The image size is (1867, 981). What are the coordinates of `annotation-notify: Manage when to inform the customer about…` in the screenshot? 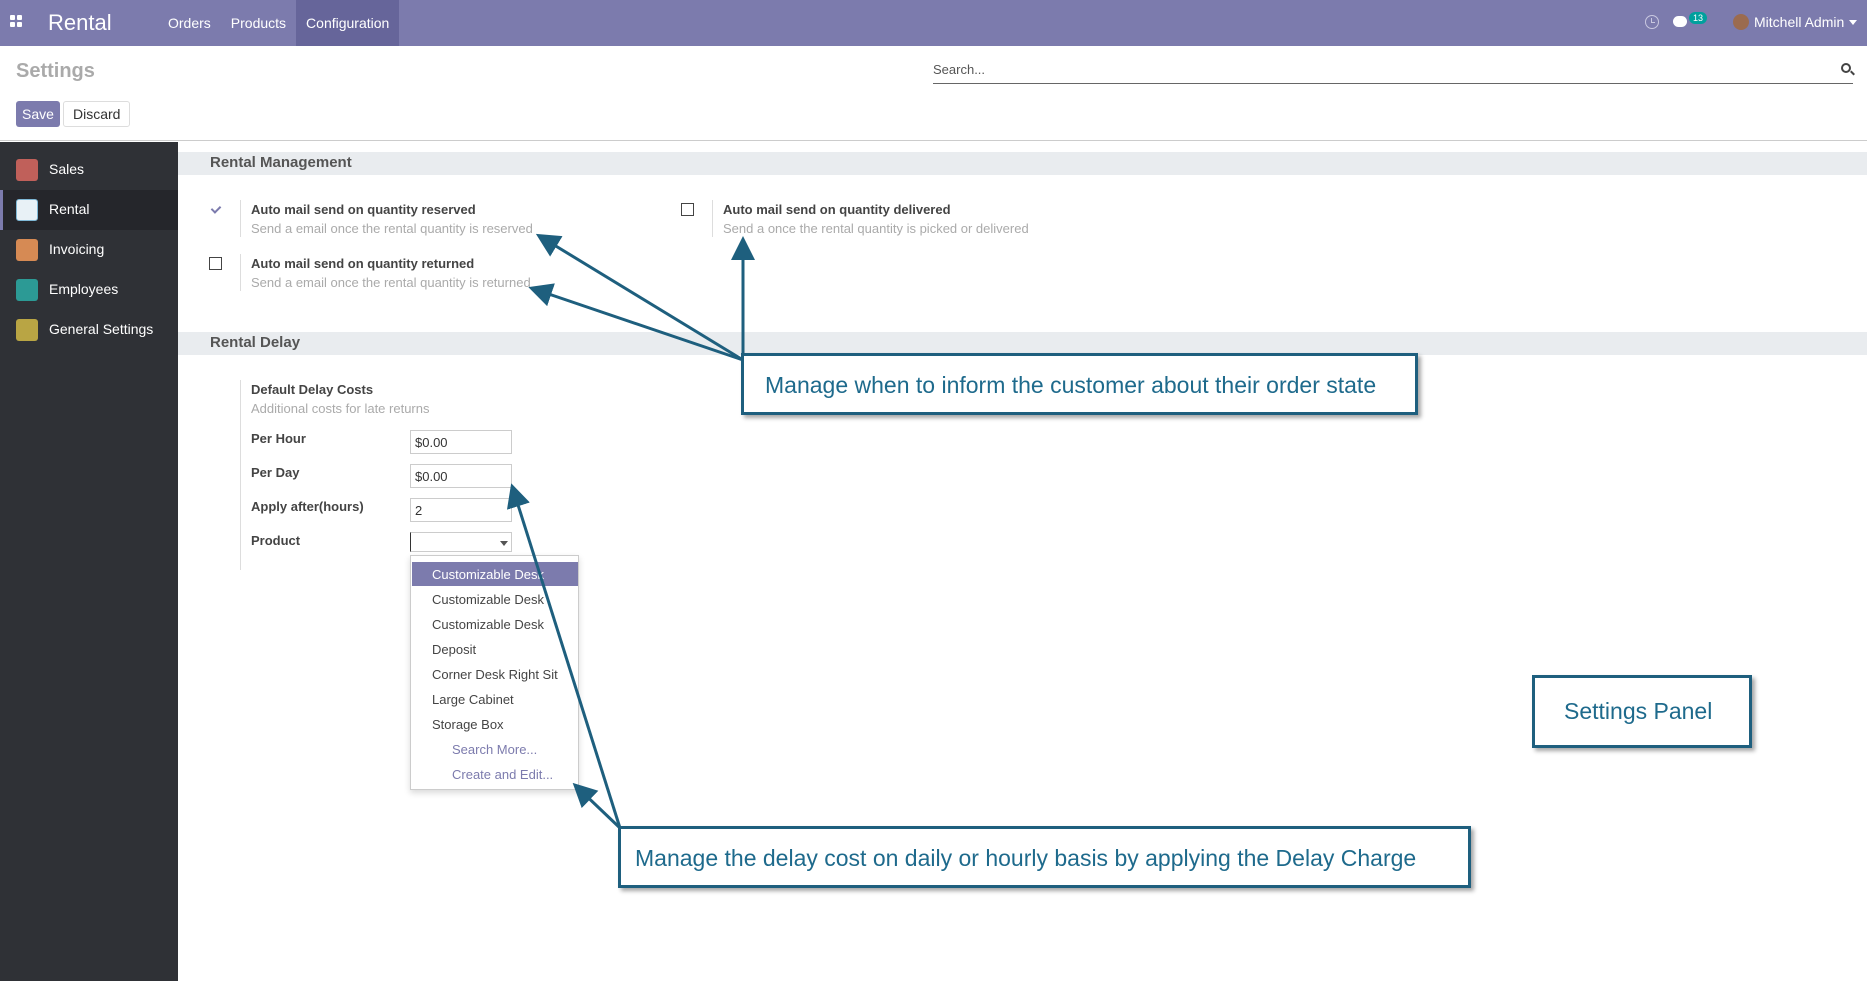 It's located at (1079, 384).